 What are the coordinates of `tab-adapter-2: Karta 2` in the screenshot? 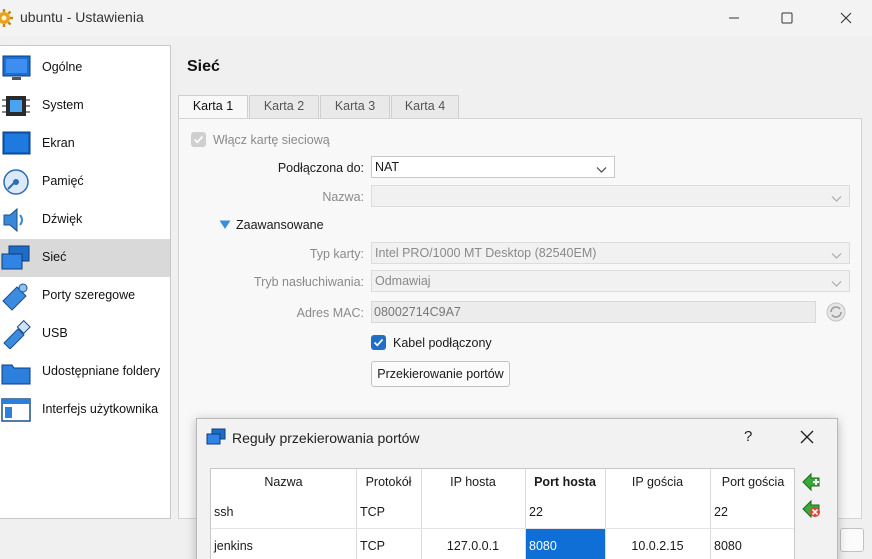 It's located at (284, 106).